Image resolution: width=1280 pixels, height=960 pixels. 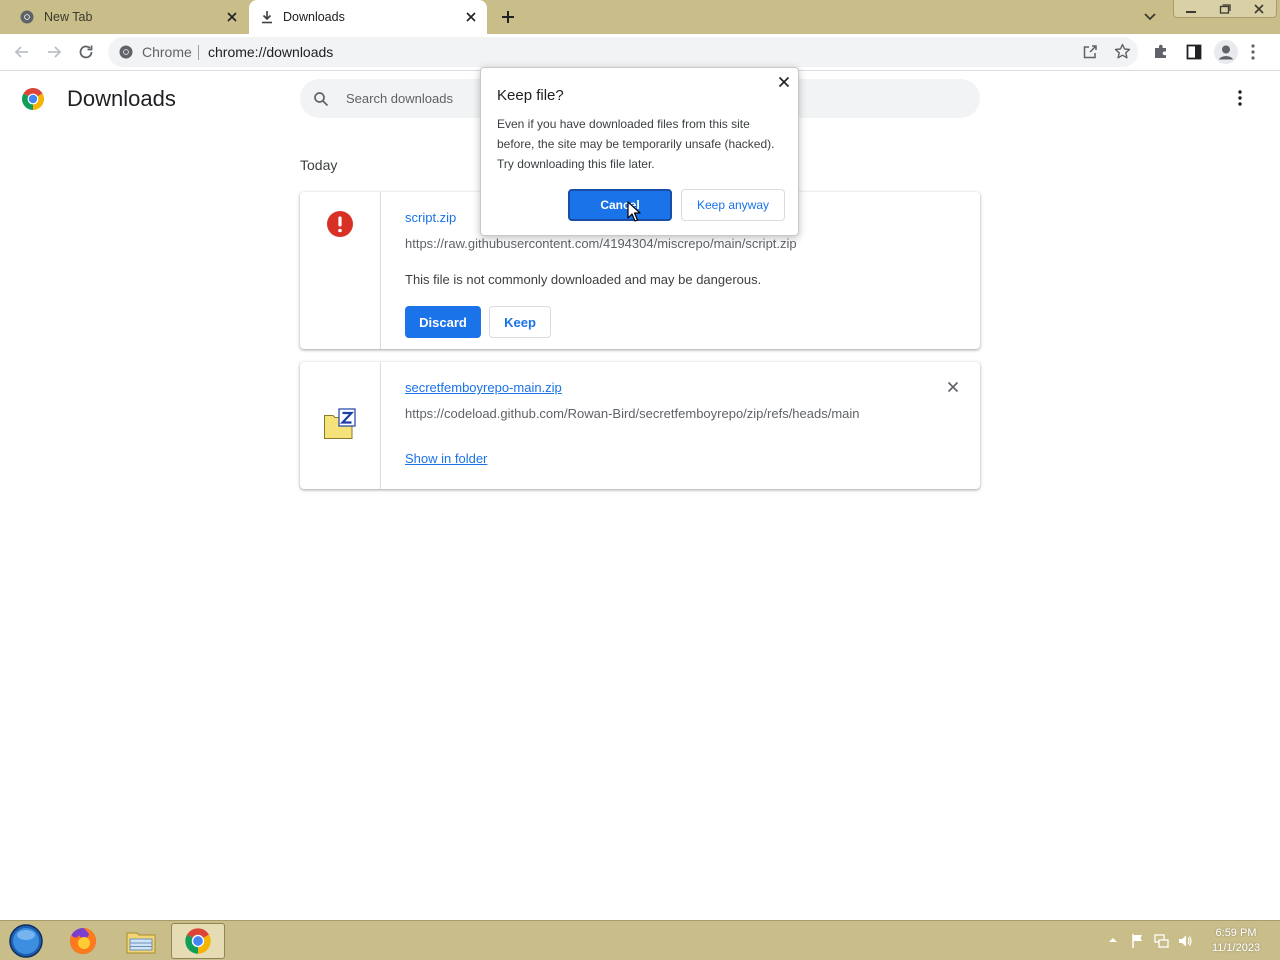 What do you see at coordinates (167, 52) in the screenshot?
I see `site-label: Chrome` at bounding box center [167, 52].